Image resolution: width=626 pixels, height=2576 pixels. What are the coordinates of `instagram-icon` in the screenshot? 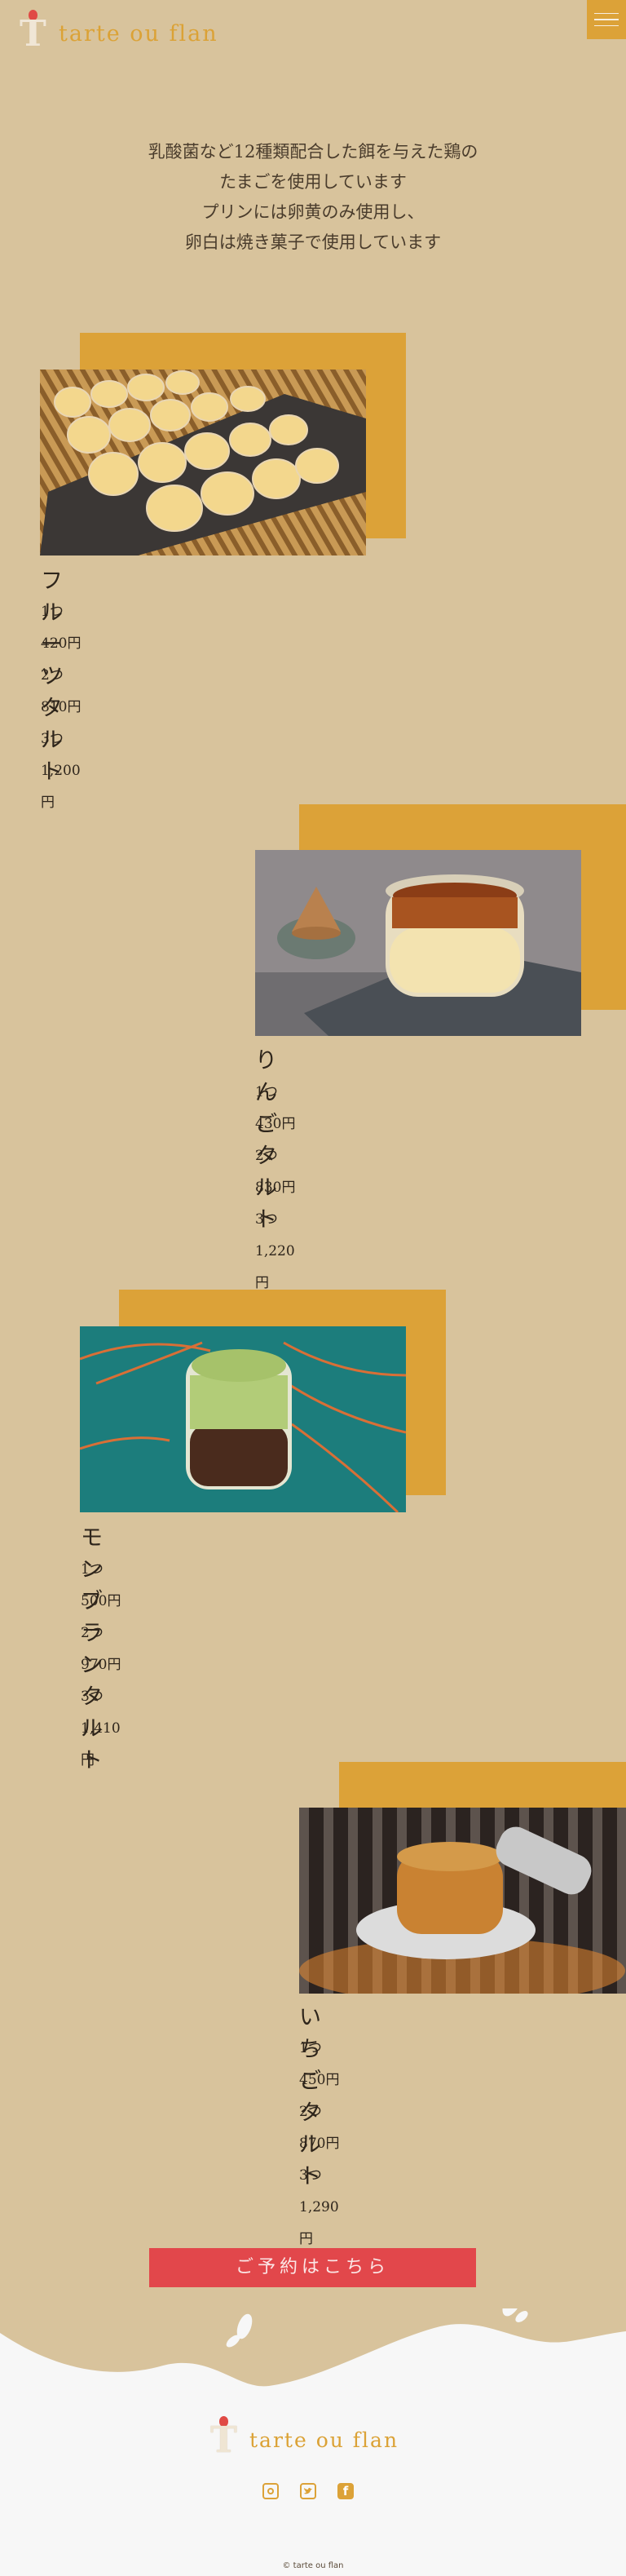 It's located at (270, 2491).